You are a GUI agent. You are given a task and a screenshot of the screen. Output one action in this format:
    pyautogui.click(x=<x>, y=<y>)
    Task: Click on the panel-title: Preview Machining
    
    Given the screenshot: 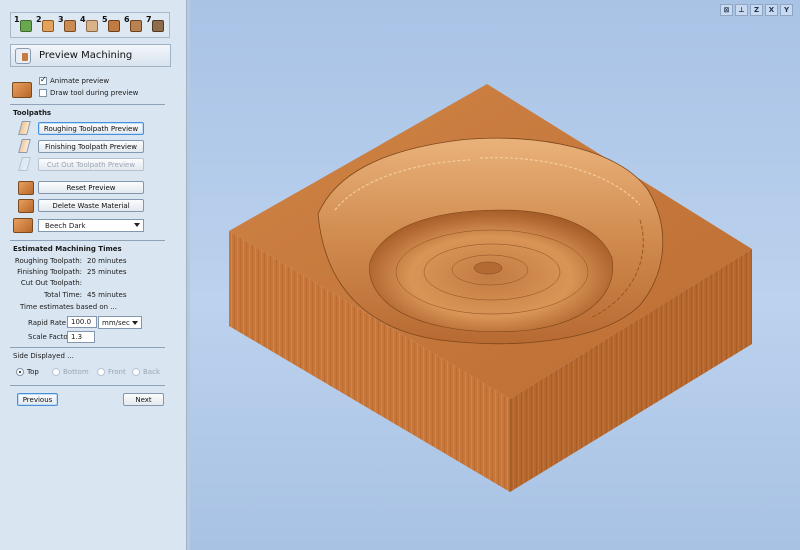 What is the action you would take?
    pyautogui.click(x=86, y=55)
    